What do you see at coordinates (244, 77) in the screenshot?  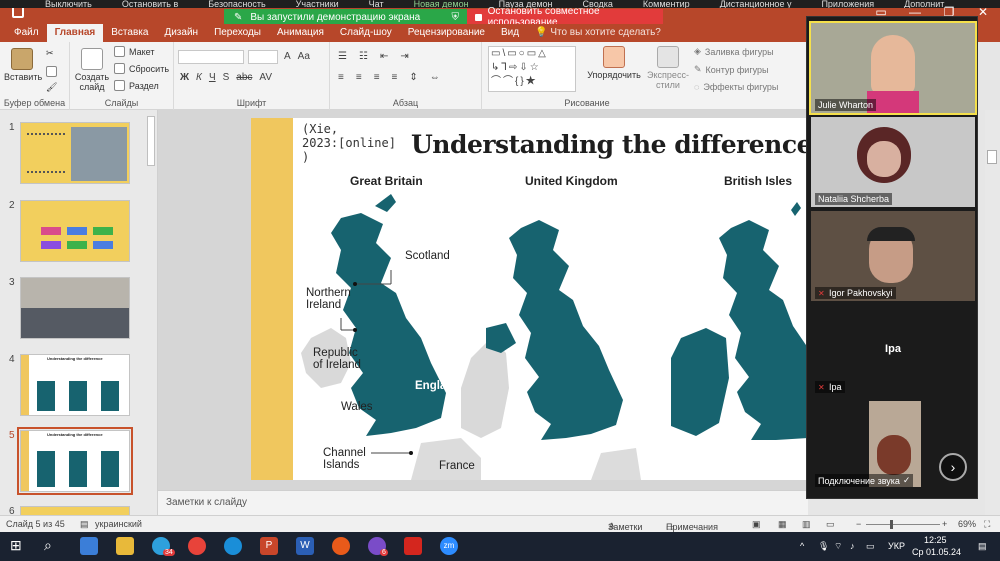 I see `strikethrough-button: abc` at bounding box center [244, 77].